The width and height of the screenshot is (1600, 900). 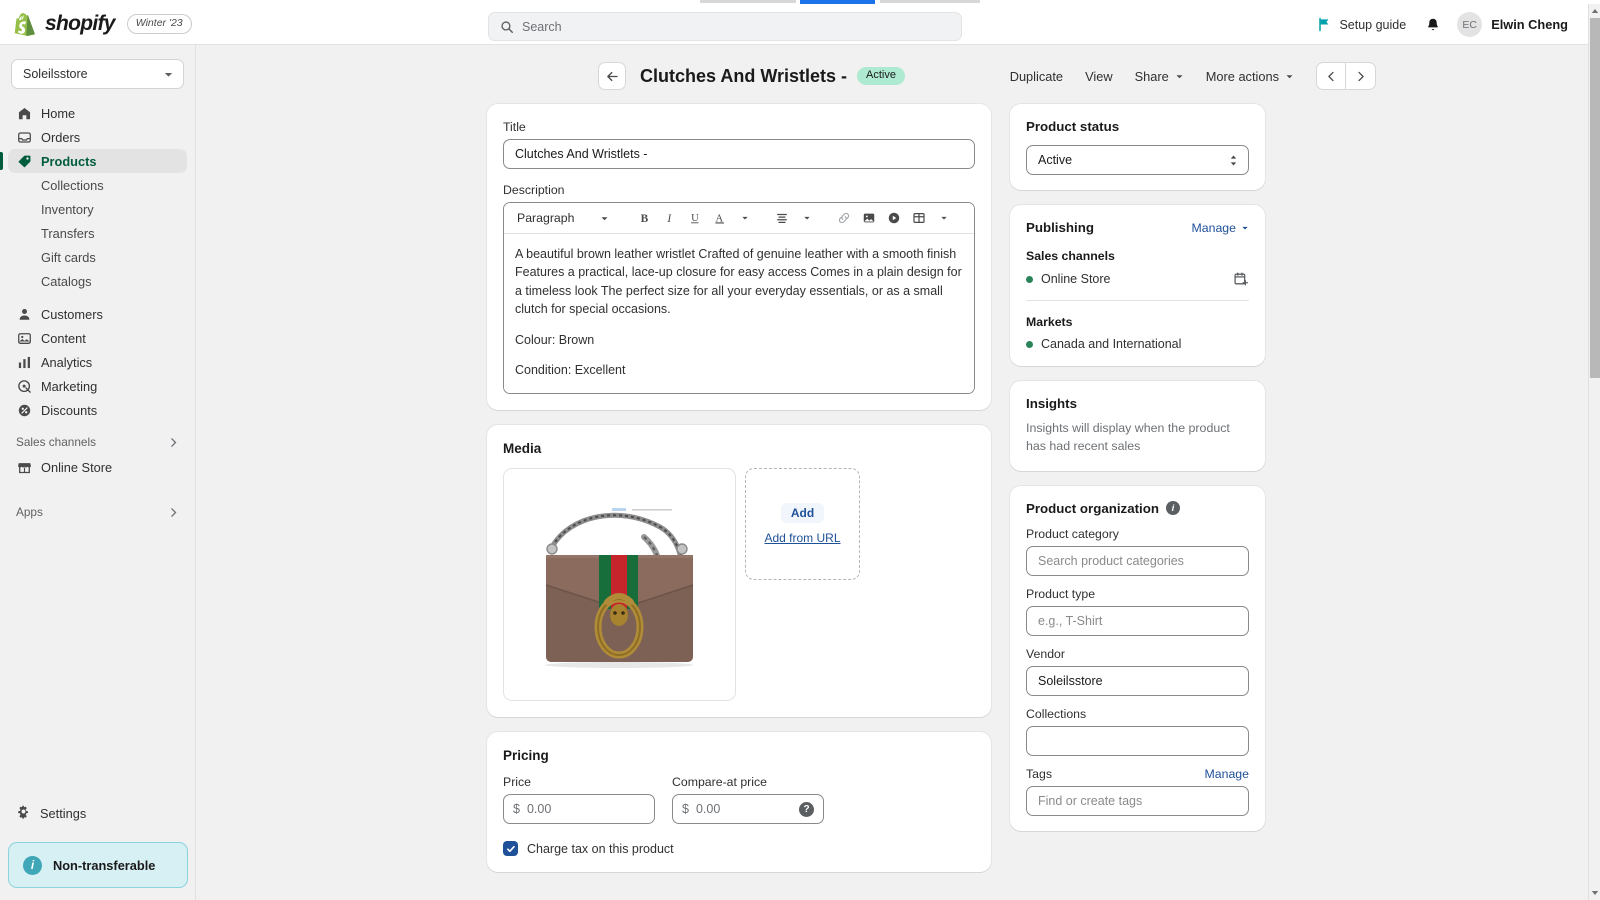 I want to click on sidebar-item-inventory: Inventory, so click(x=97, y=209).